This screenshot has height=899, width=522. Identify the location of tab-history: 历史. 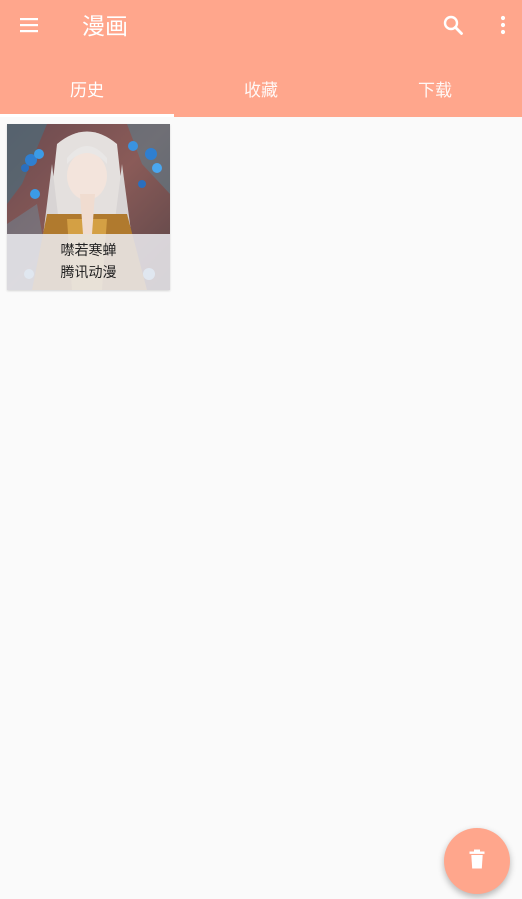
(87, 88).